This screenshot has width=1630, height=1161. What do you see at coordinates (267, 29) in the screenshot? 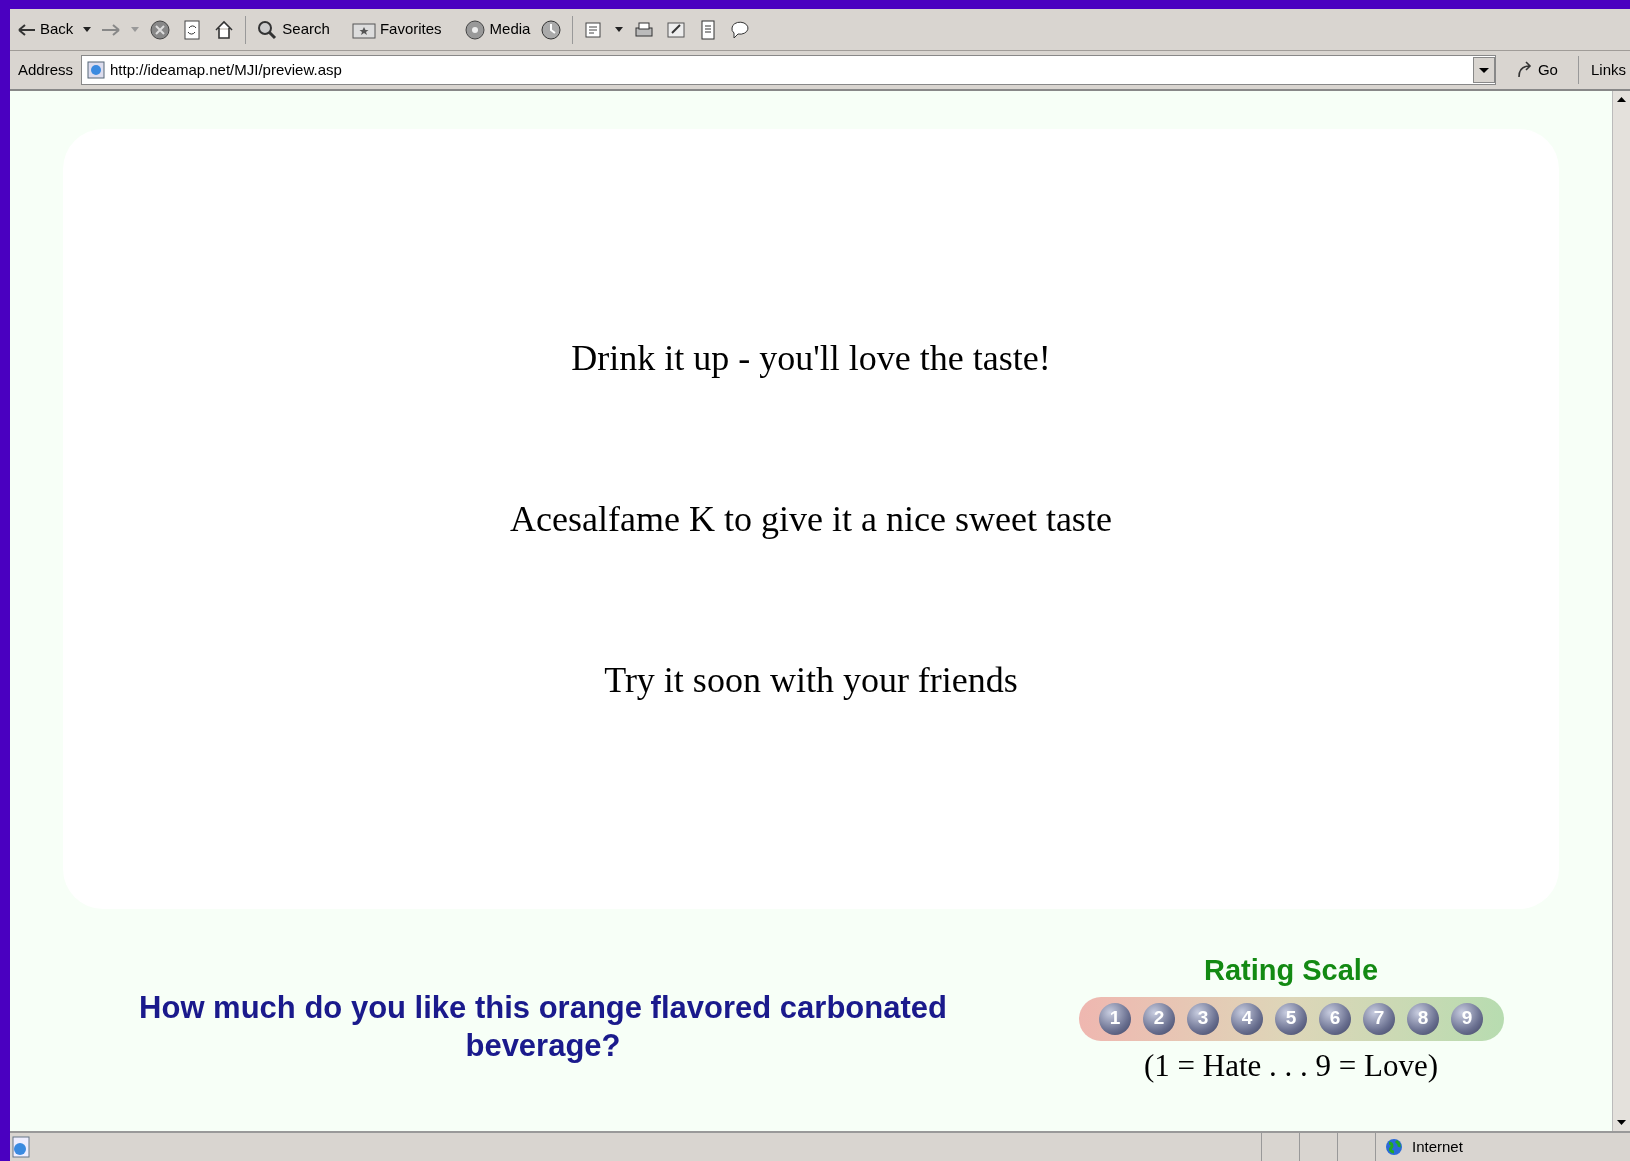
I see `search-icon` at bounding box center [267, 29].